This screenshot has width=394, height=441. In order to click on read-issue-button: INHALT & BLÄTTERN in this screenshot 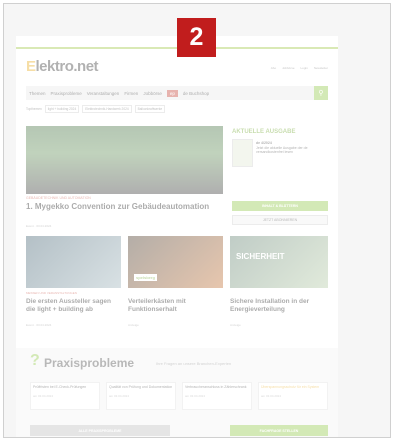, I will do `click(280, 206)`.